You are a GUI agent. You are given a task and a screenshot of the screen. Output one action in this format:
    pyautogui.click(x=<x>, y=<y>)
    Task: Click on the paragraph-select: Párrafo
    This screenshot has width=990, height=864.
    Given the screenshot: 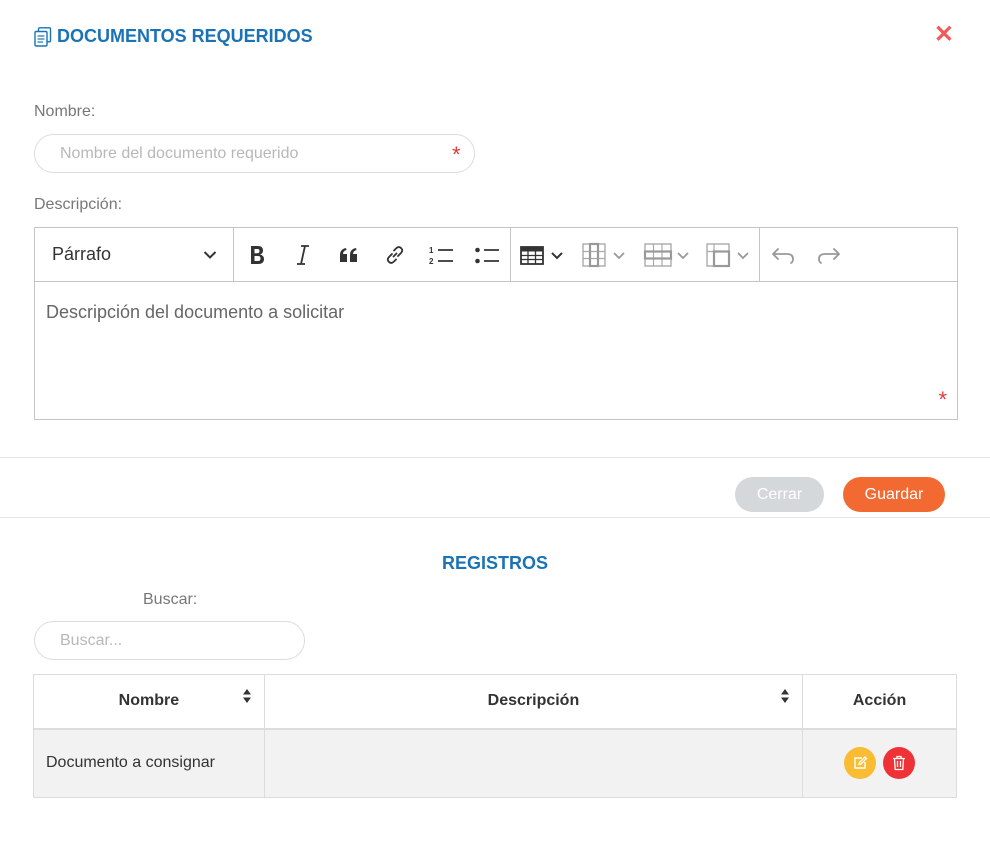 What is the action you would take?
    pyautogui.click(x=134, y=254)
    